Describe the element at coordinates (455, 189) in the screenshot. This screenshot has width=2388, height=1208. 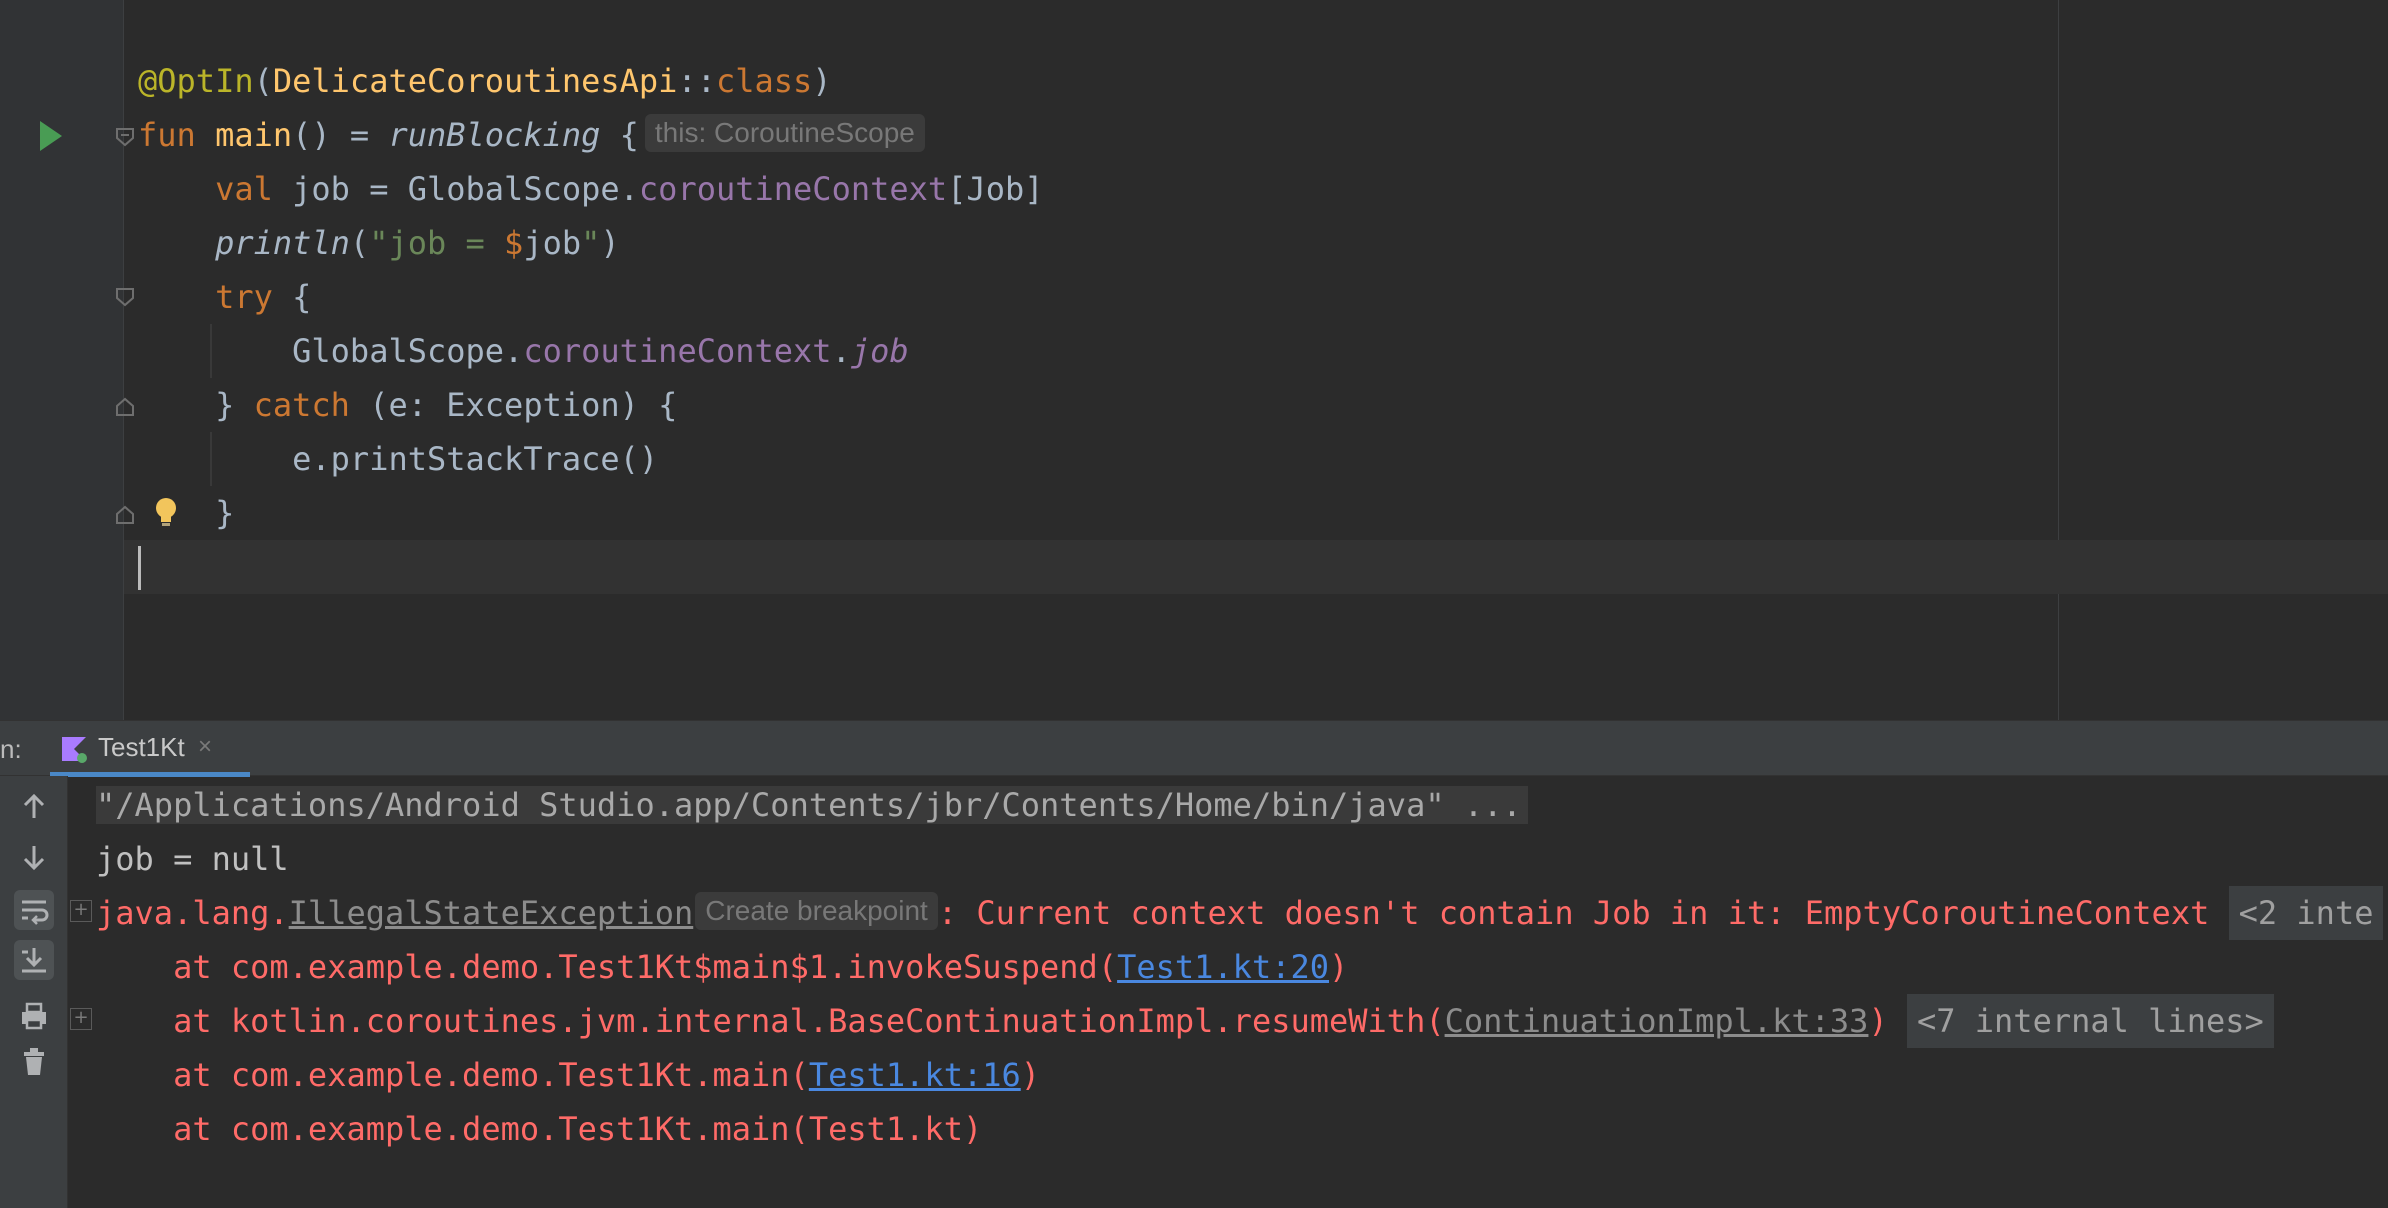
I see `code-text: job = GlobalScope.` at that location.